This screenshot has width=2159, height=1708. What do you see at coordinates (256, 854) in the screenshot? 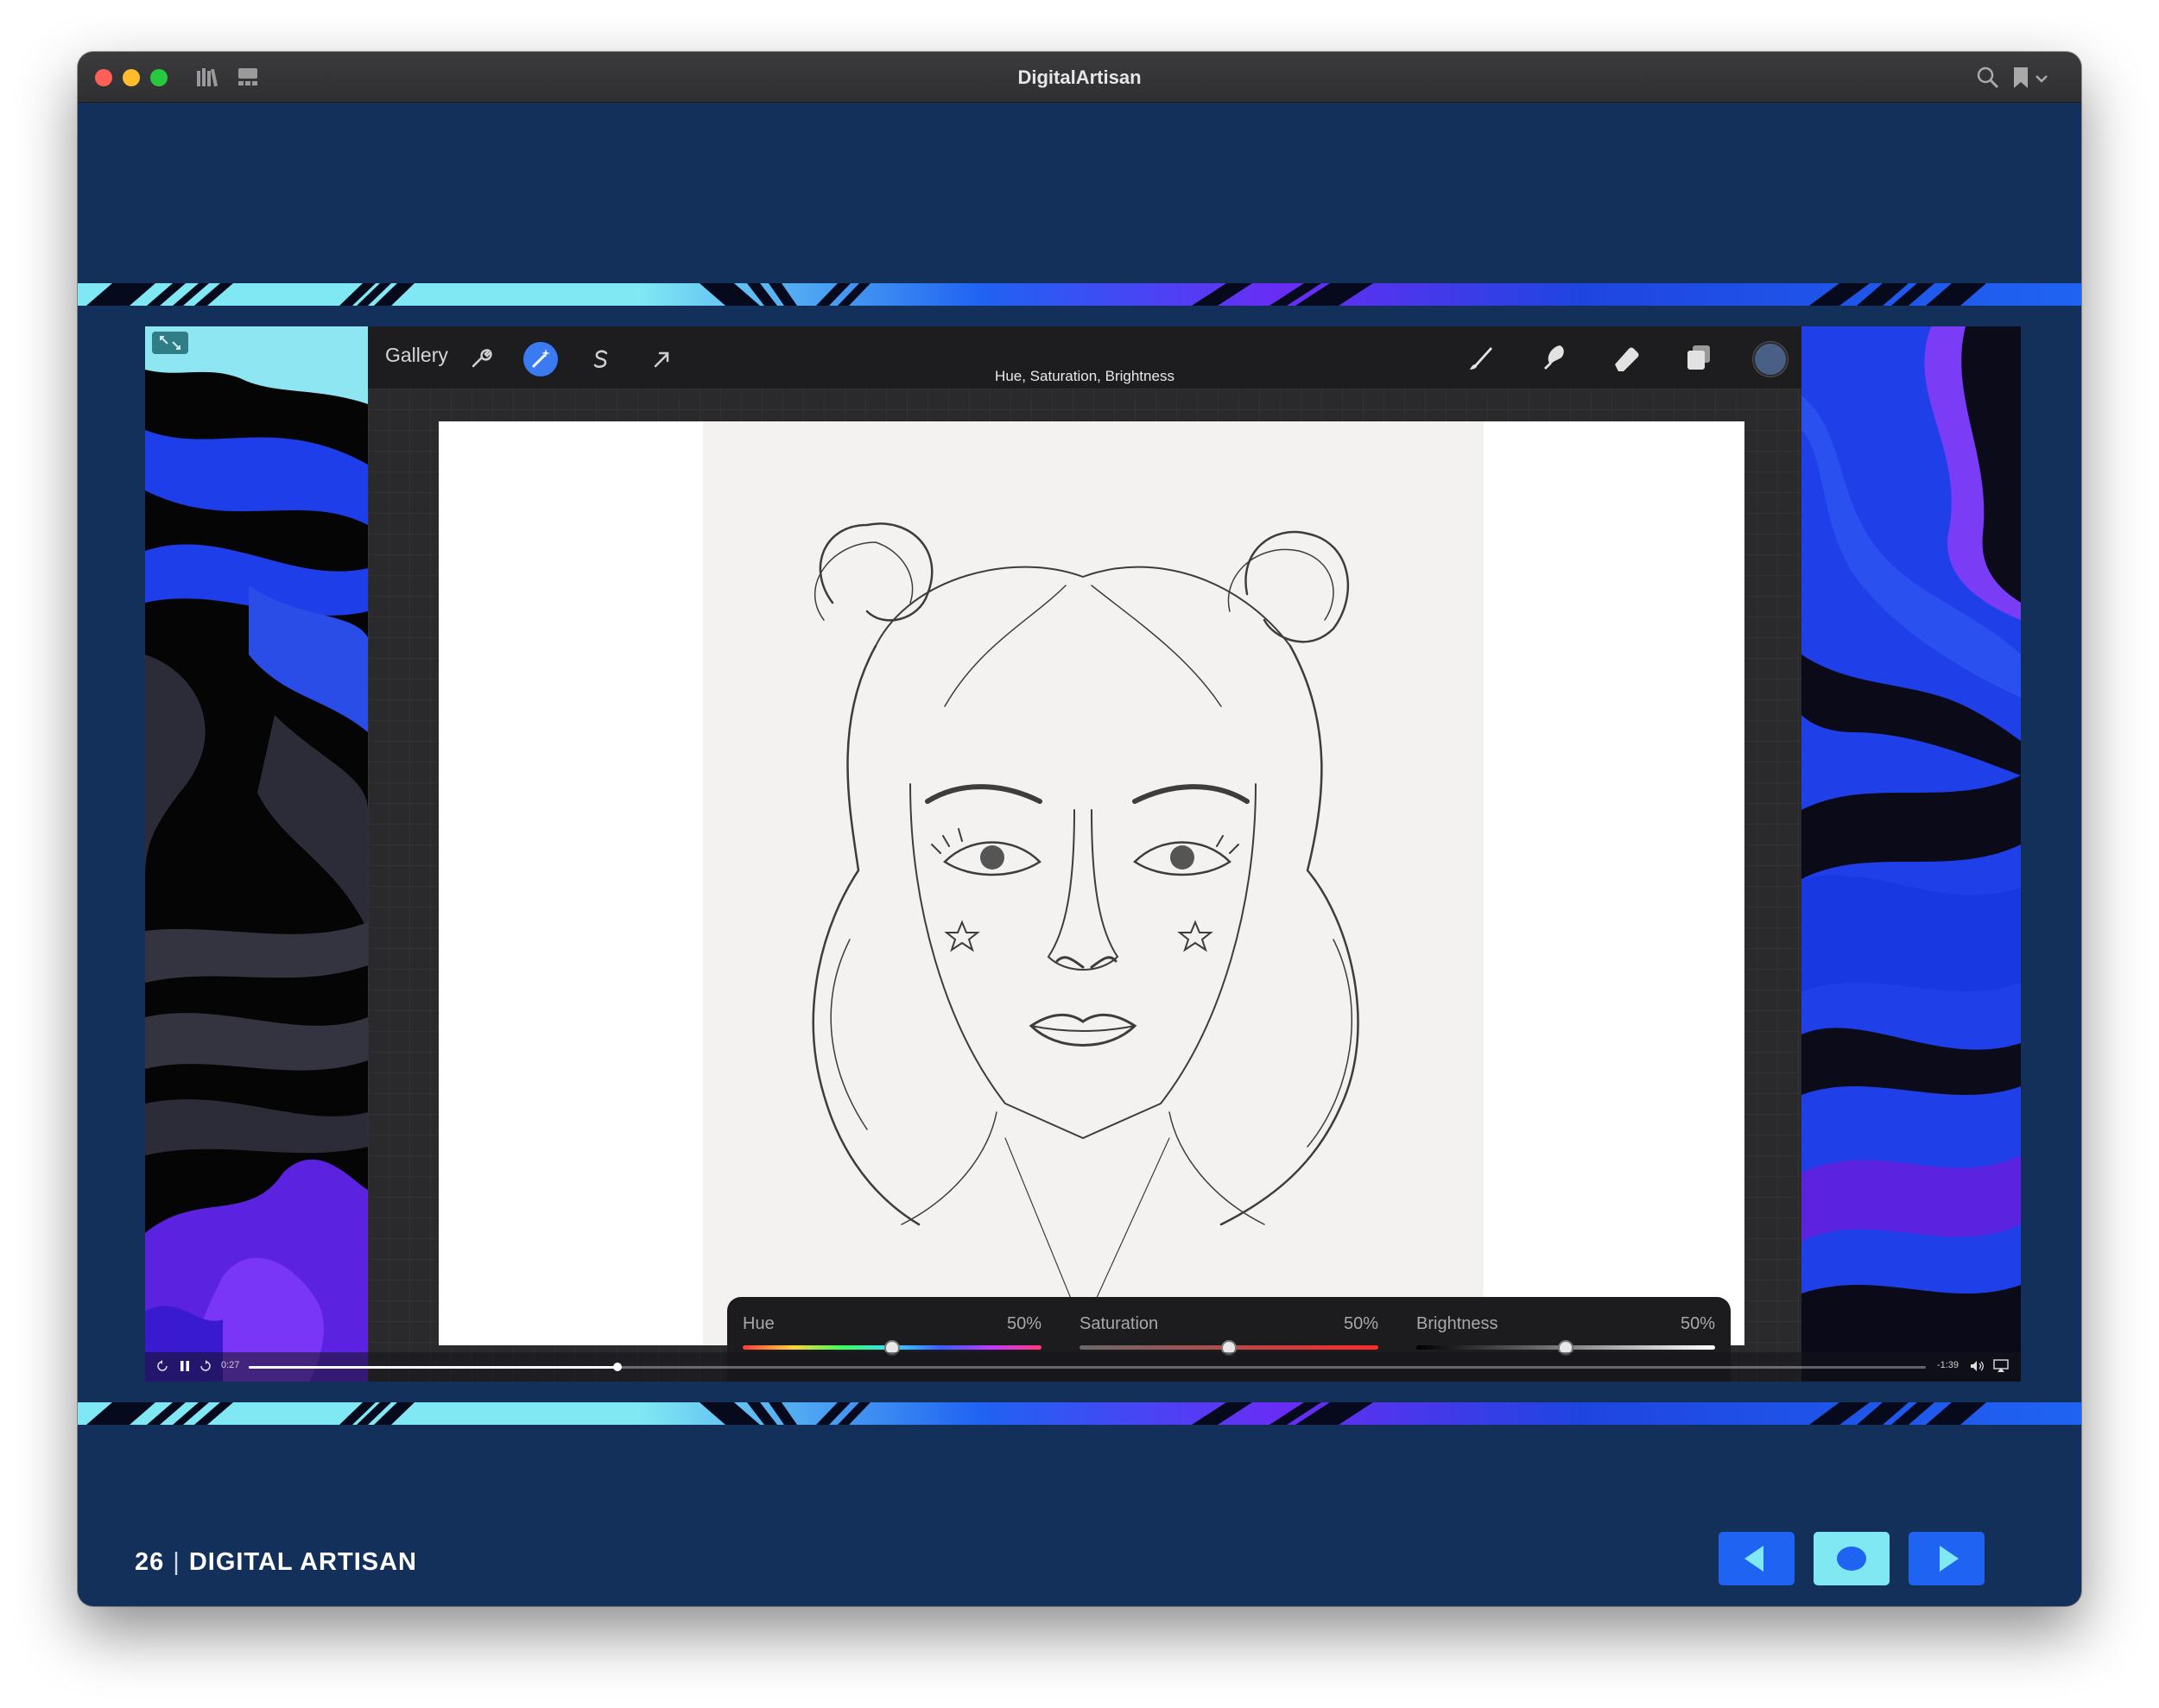
I see `left-abstract-art` at bounding box center [256, 854].